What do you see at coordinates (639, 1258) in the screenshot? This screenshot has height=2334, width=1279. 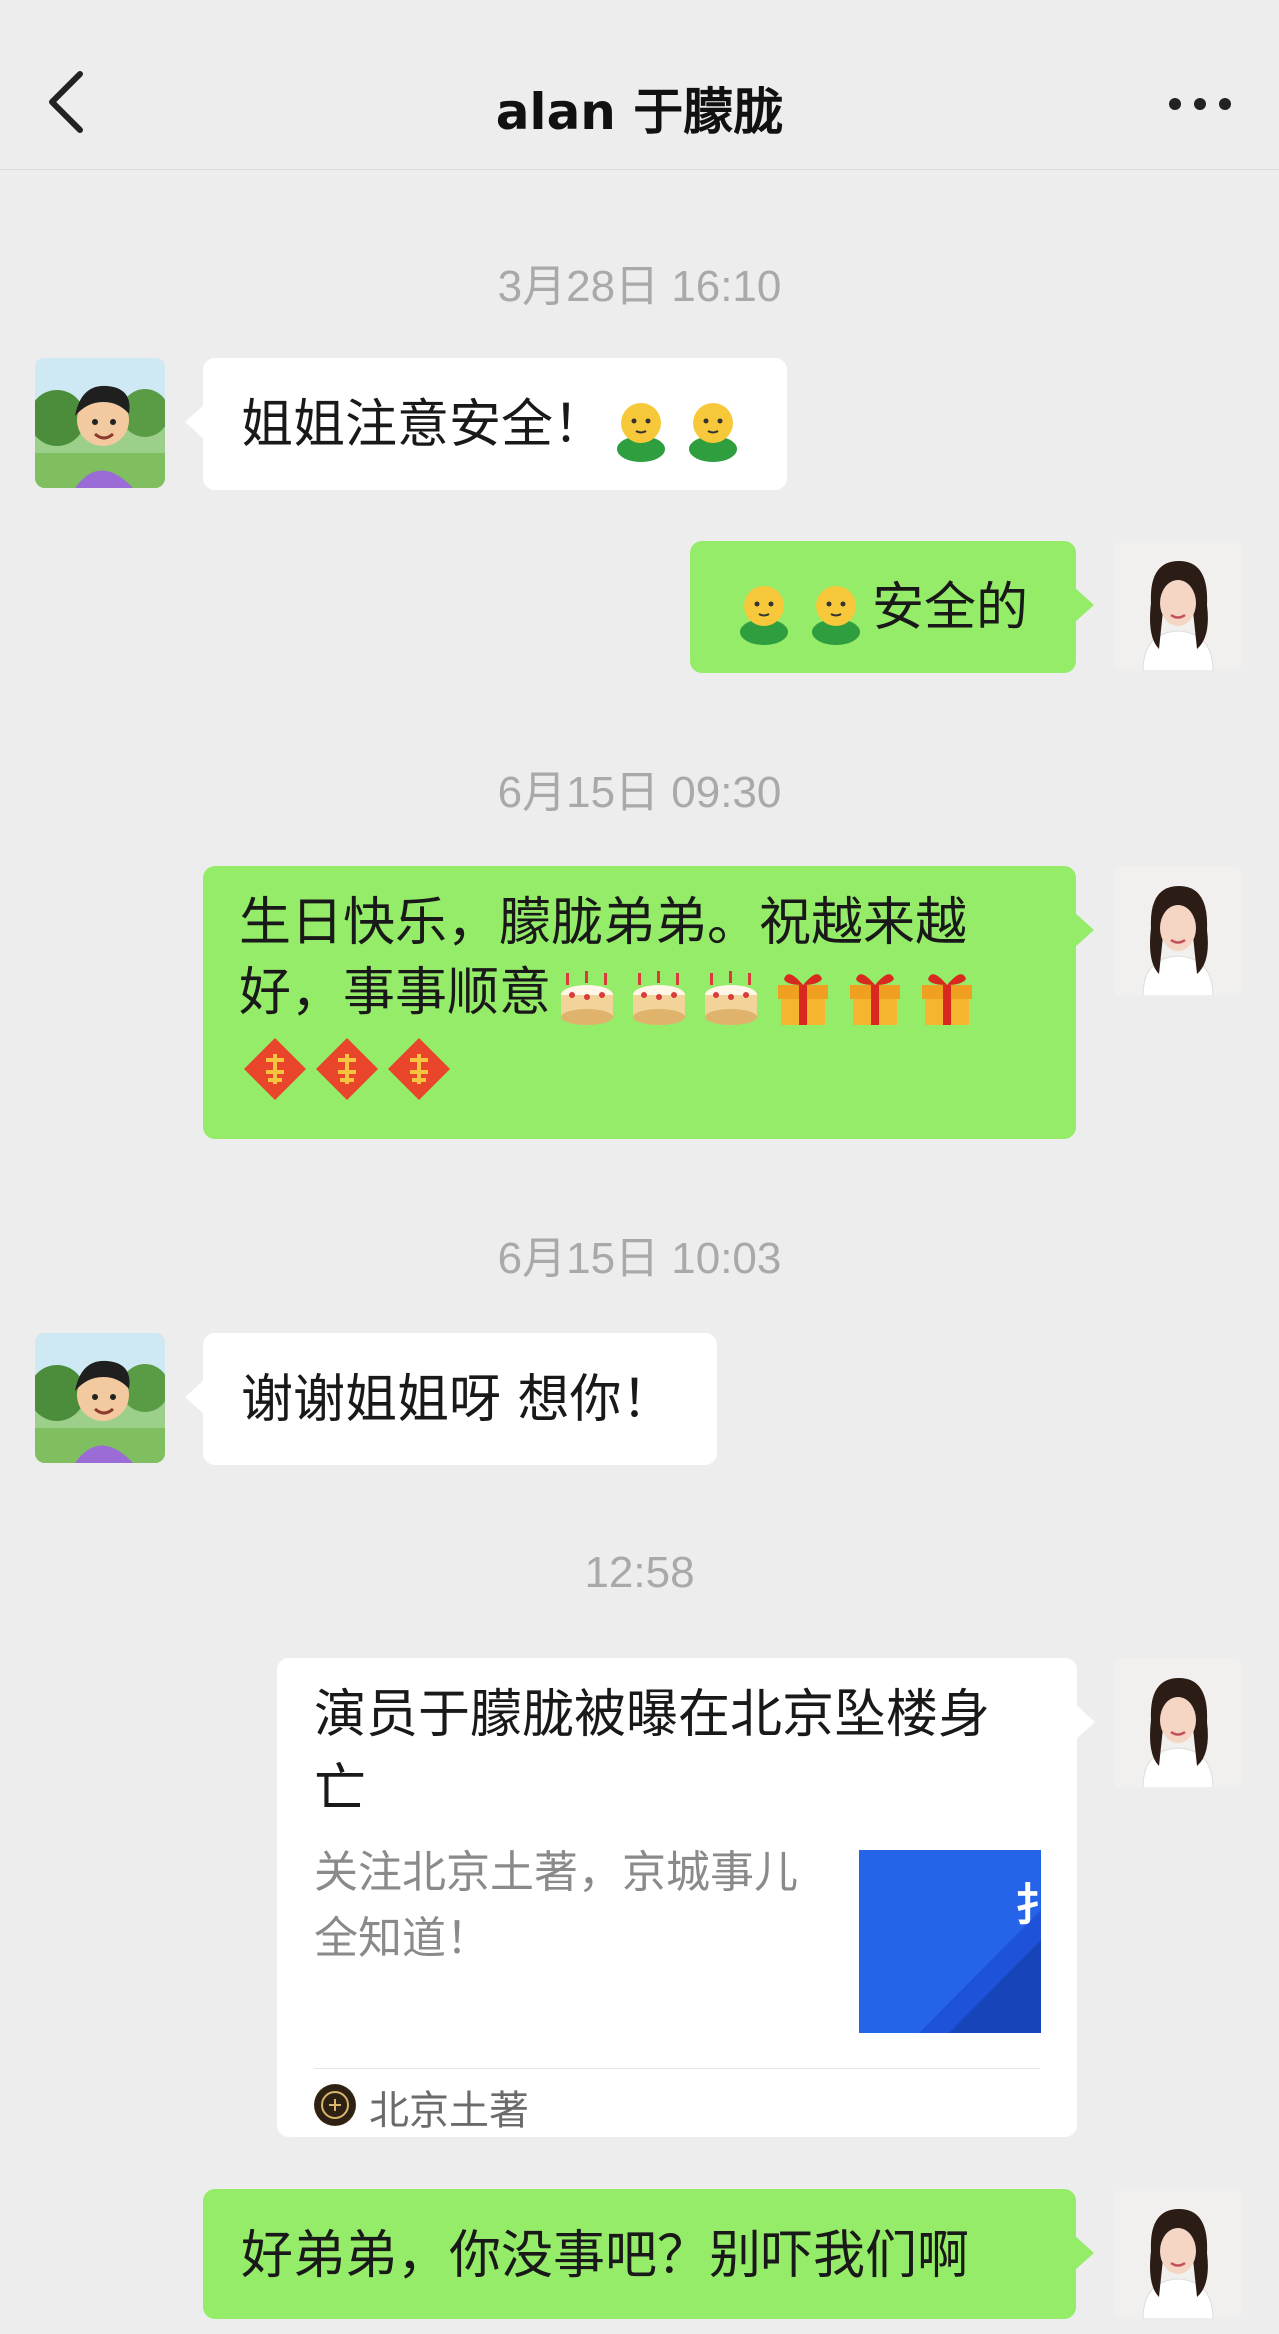 I see `timestamp: 6月15日 10:03` at bounding box center [639, 1258].